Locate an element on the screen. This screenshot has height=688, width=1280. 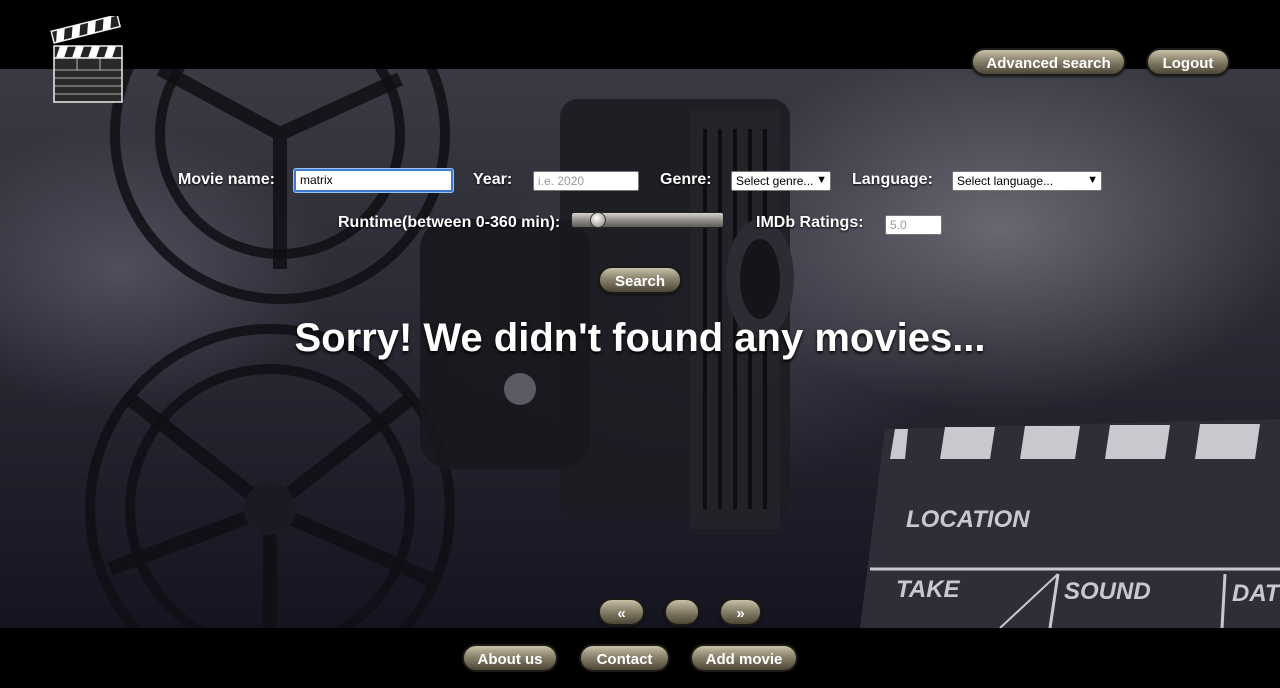
movie-name-input: matrix is located at coordinates (373, 180).